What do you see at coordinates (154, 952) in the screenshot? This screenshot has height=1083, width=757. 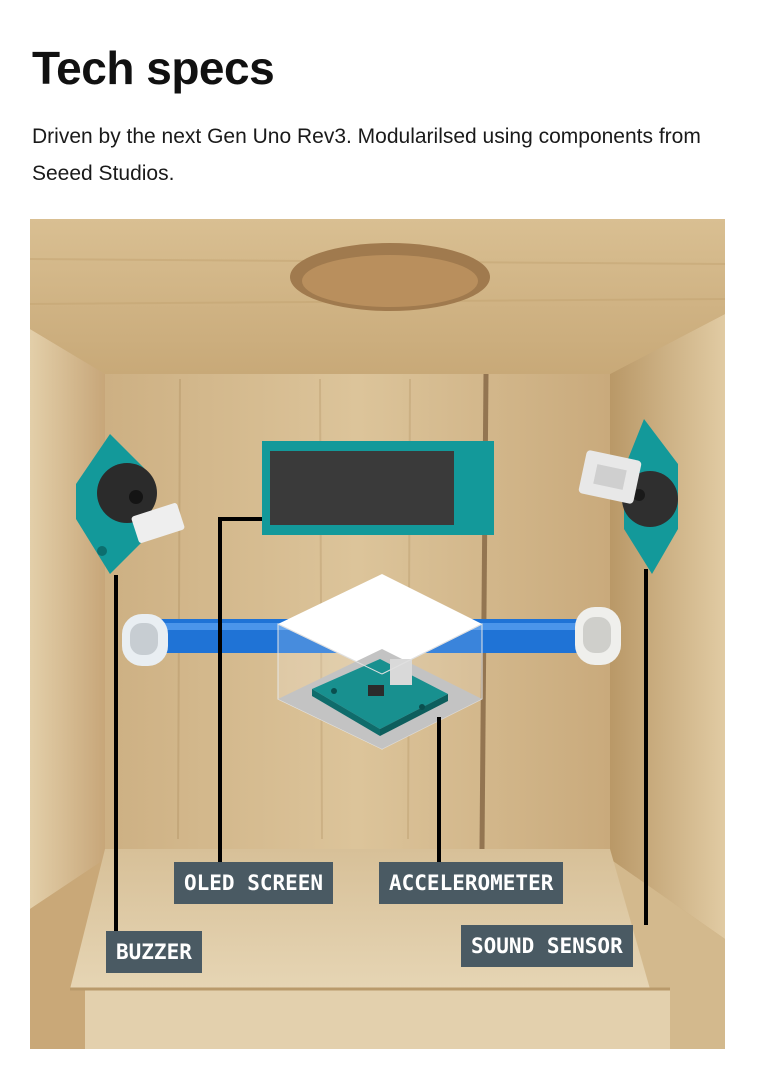 I see `buzzer-label: BUZZER` at bounding box center [154, 952].